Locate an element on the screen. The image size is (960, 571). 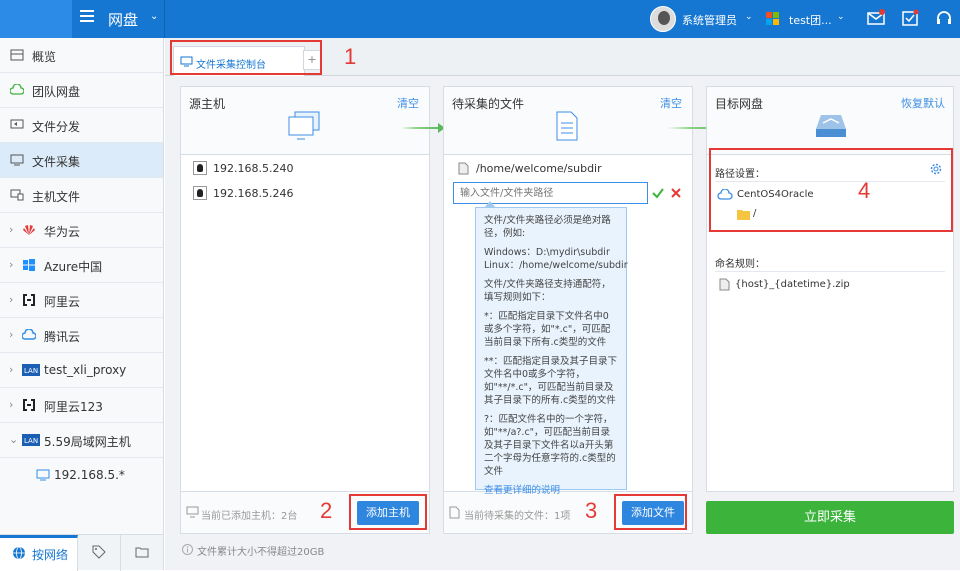
panel-header: 待采集的文件 清空 is located at coordinates (568, 121).